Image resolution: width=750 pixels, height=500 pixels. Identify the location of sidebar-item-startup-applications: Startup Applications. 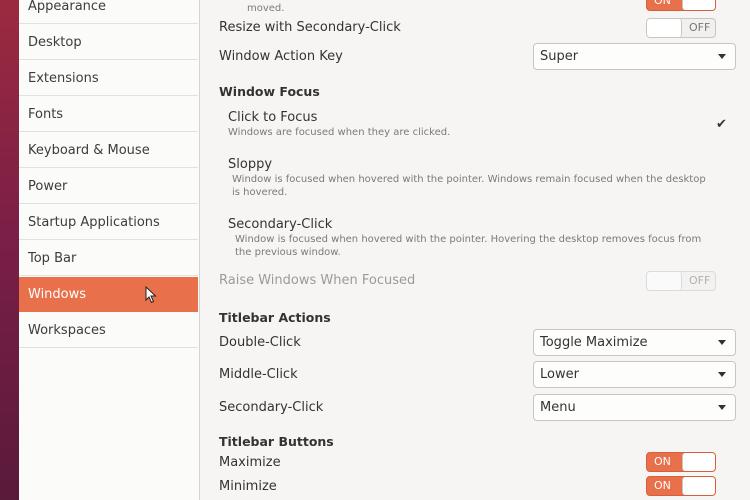
(108, 222).